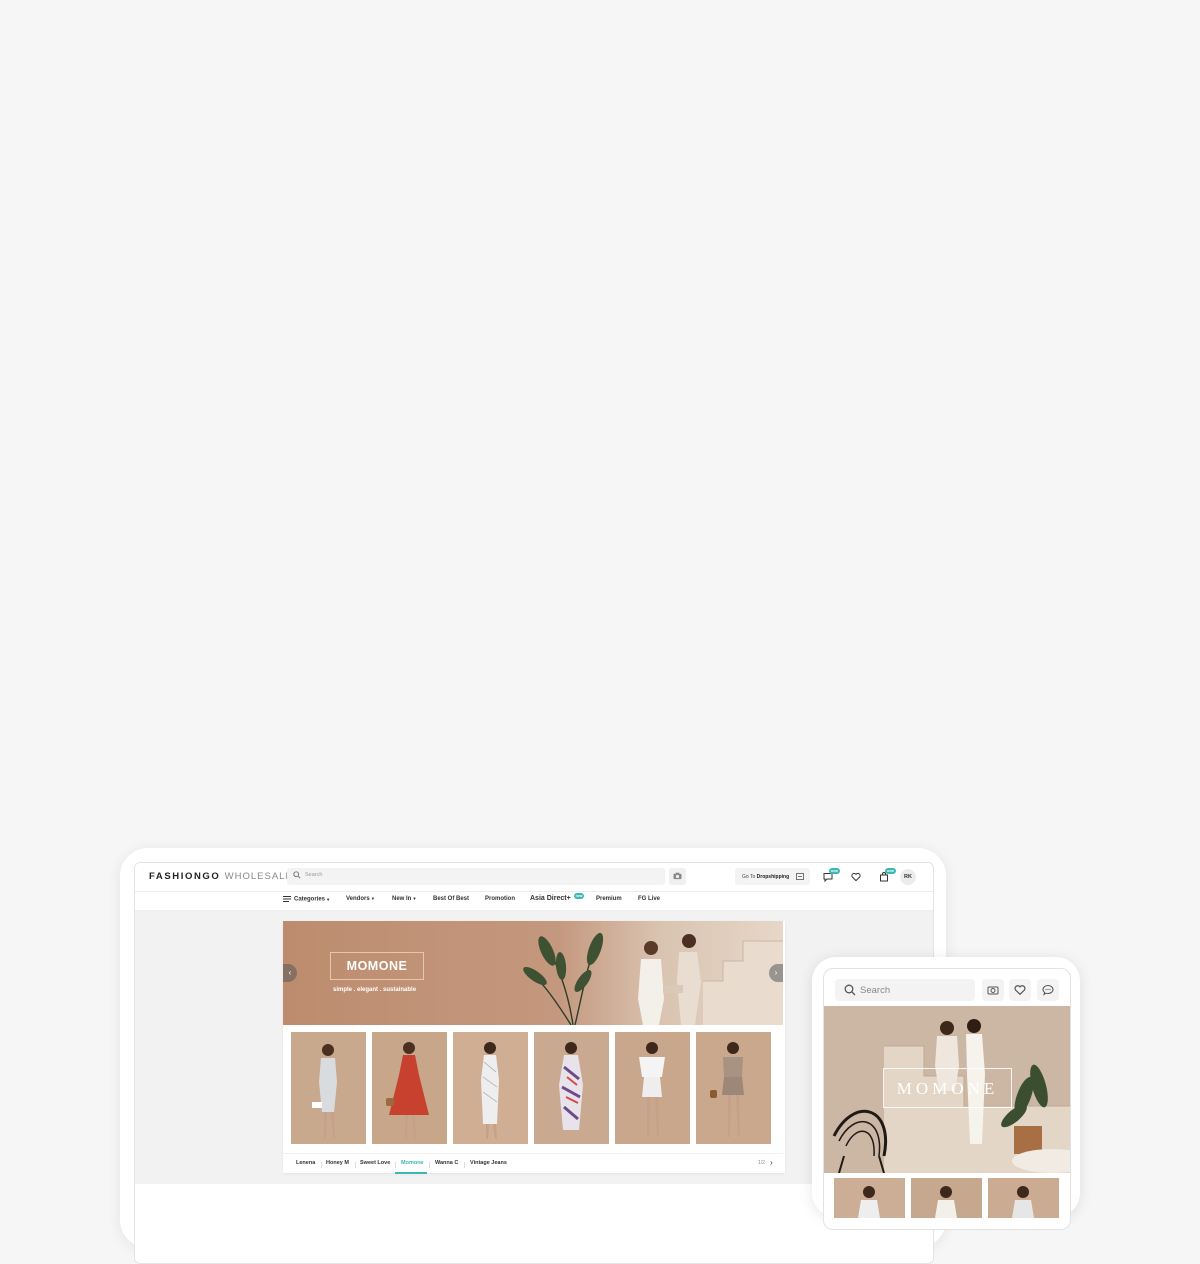 Image resolution: width=1200 pixels, height=1264 pixels. What do you see at coordinates (749, 877) in the screenshot?
I see `dropshipping-prefix: Go To` at bounding box center [749, 877].